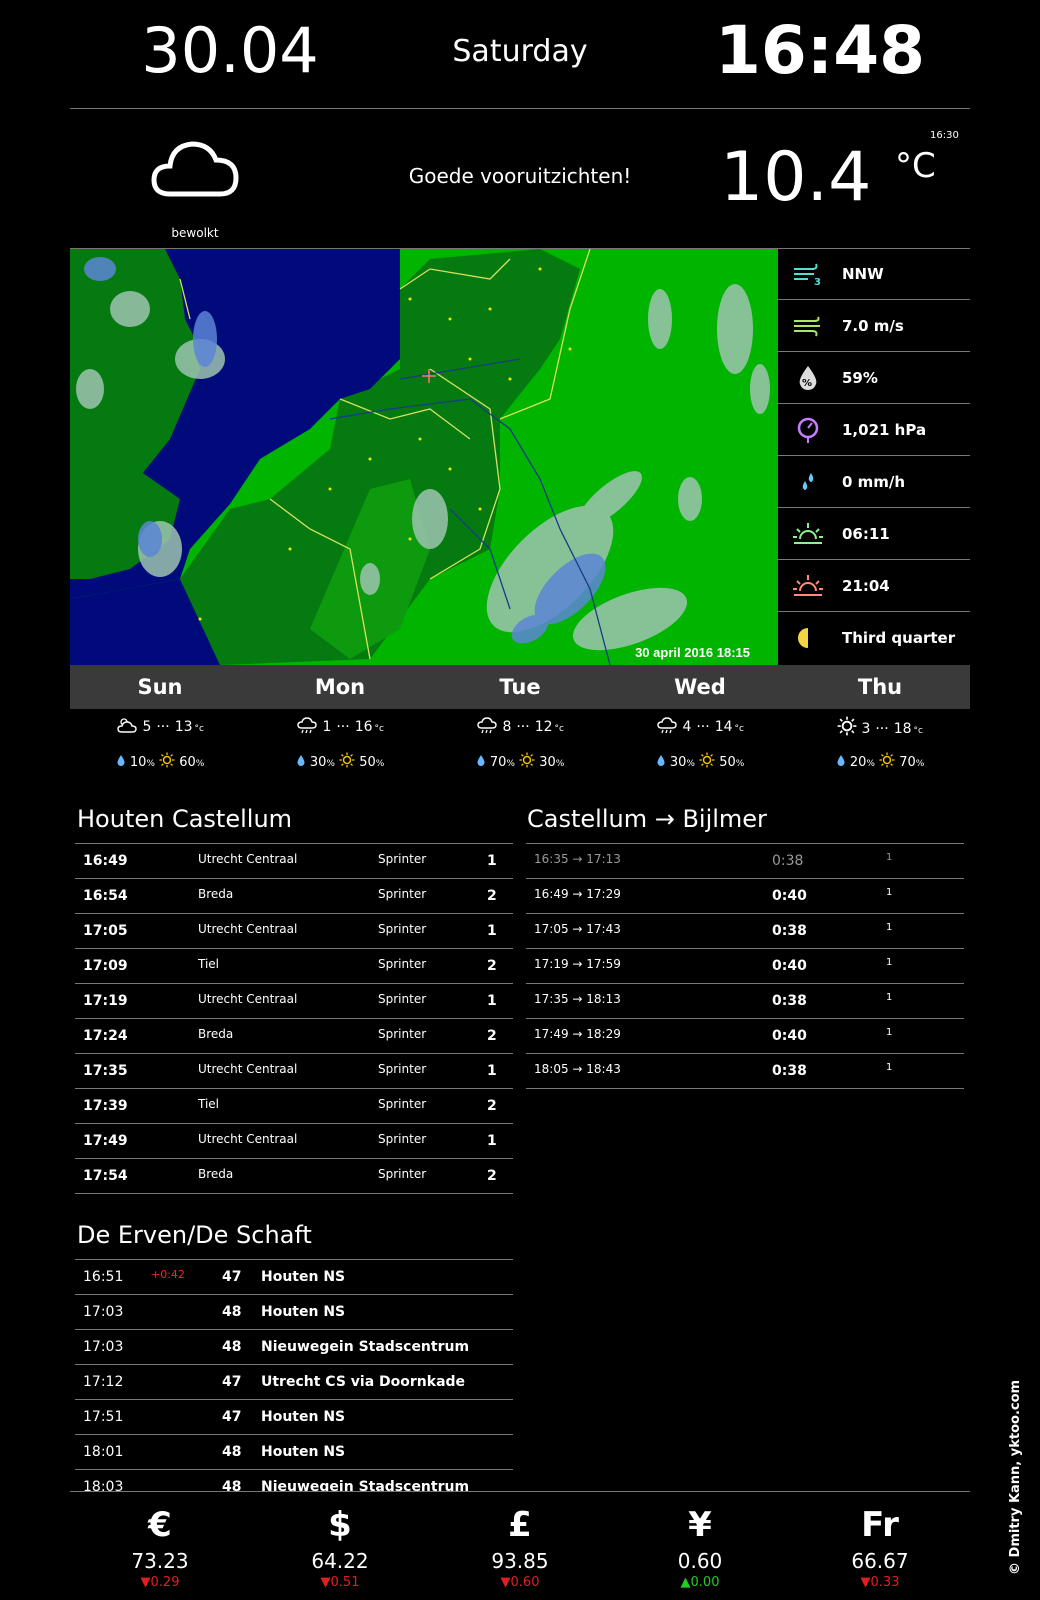 Image resolution: width=1040 pixels, height=1600 pixels. Describe the element at coordinates (147, 727) in the screenshot. I see `forecast-min: 5` at that location.